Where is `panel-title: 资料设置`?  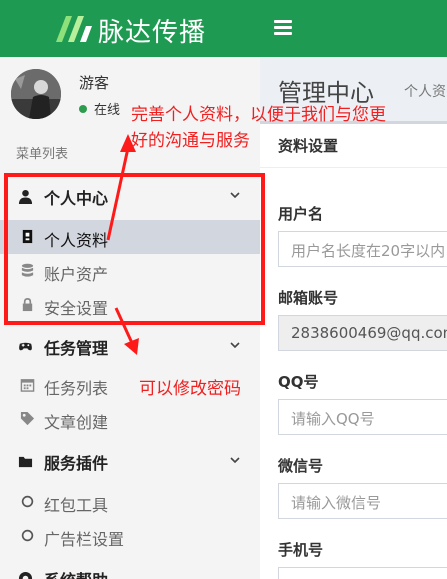 panel-title: 资料设置 is located at coordinates (308, 146).